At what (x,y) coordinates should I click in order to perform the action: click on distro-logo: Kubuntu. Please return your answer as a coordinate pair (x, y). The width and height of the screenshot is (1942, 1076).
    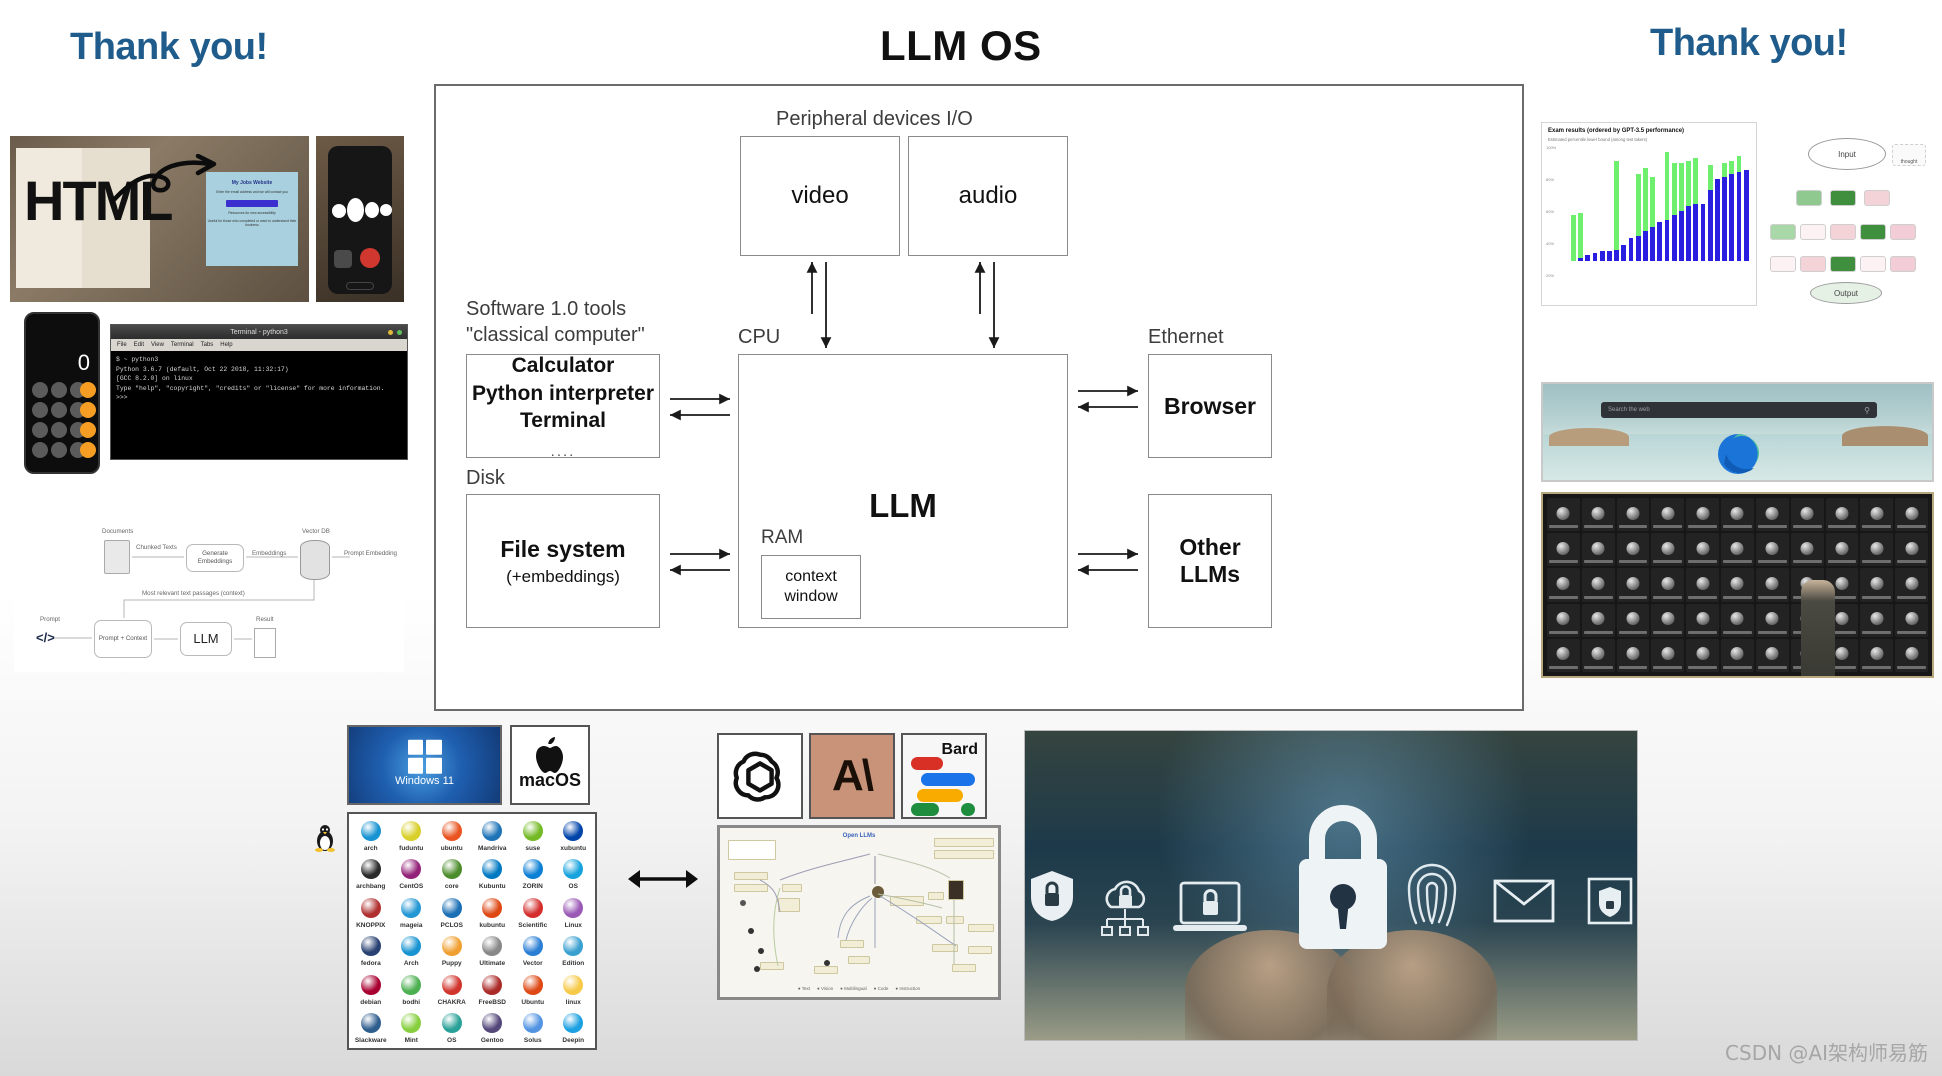
    Looking at the image, I should click on (493, 874).